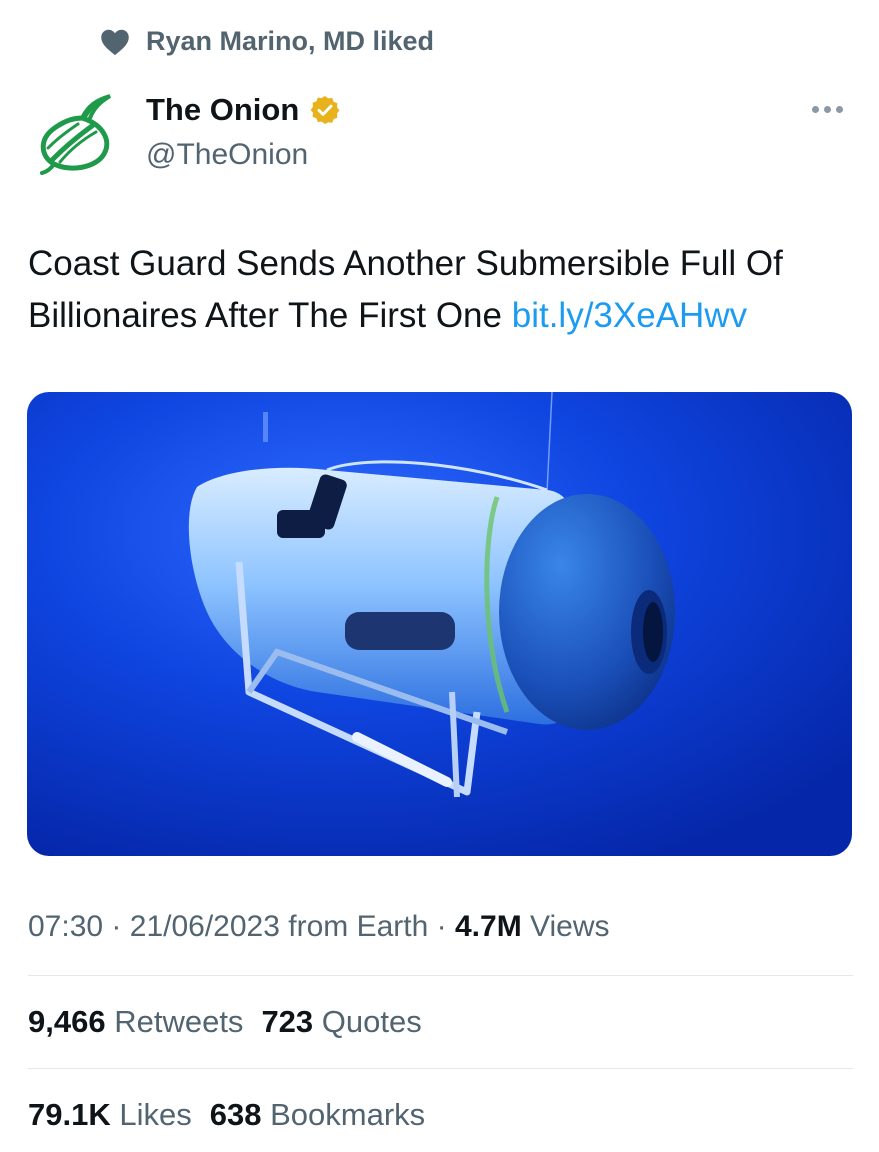  Describe the element at coordinates (205, 926) in the screenshot. I see `tweet-date: 21/06/2023` at that location.